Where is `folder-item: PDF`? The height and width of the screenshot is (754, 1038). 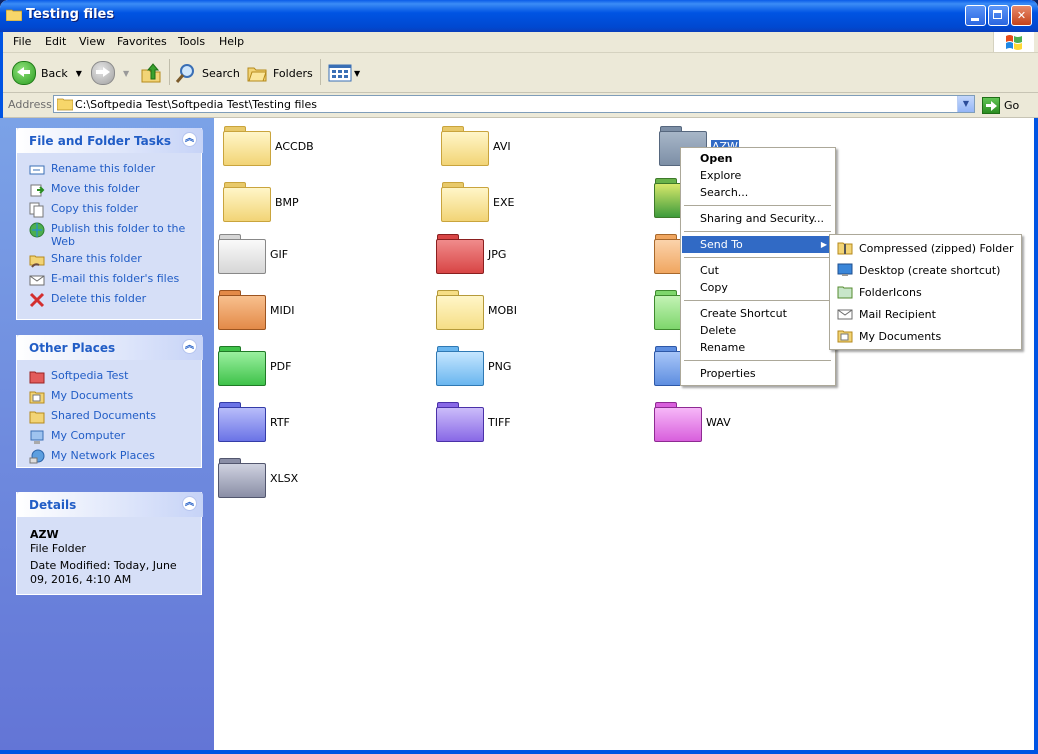 folder-item: PDF is located at coordinates (254, 366).